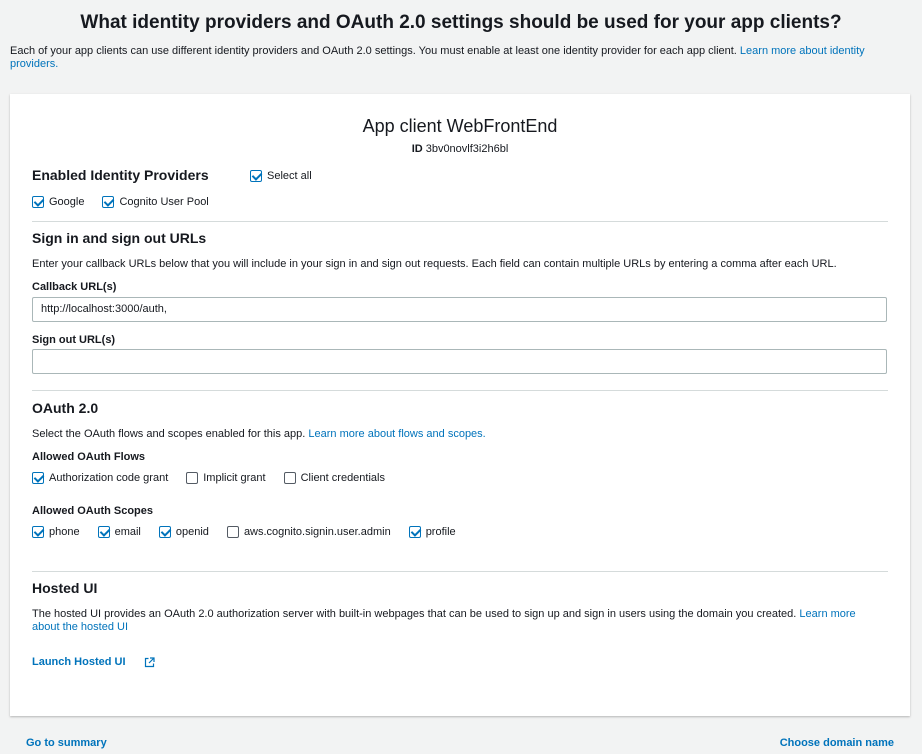 The width and height of the screenshot is (922, 754). I want to click on select-all-label: Select all, so click(289, 176).